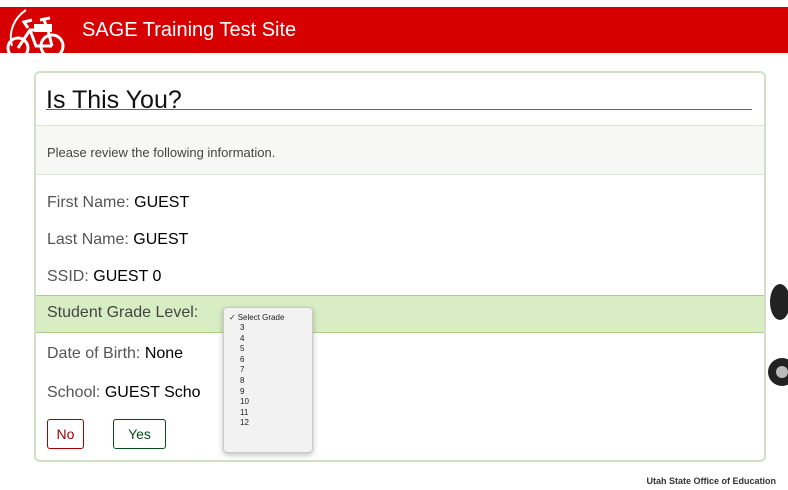 The height and width of the screenshot is (490, 788). What do you see at coordinates (65, 434) in the screenshot?
I see `no-button: No` at bounding box center [65, 434].